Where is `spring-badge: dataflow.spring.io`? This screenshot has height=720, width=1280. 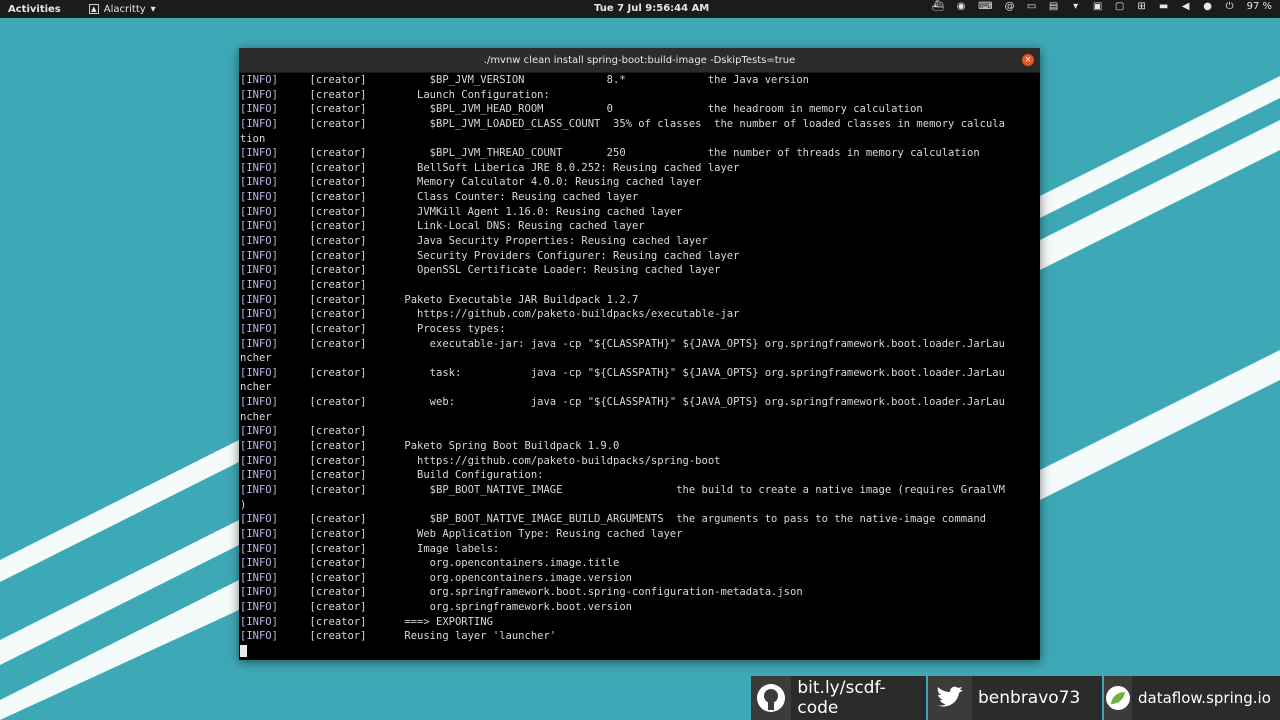 spring-badge: dataflow.spring.io is located at coordinates (1192, 698).